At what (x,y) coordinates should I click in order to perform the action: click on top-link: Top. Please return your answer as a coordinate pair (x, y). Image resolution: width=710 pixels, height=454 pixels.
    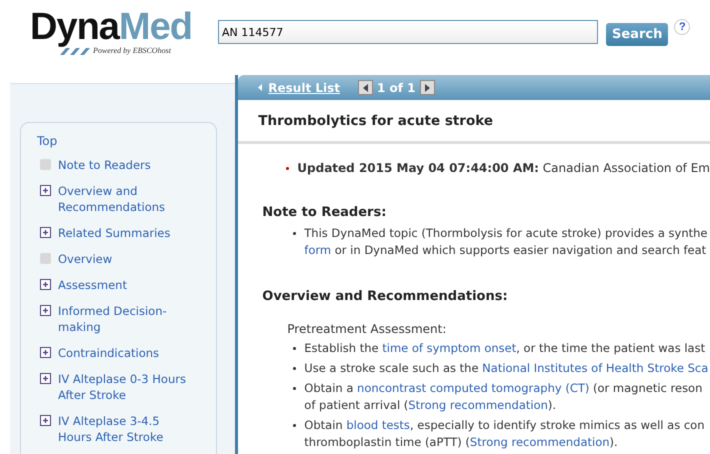
    Looking at the image, I should click on (123, 141).